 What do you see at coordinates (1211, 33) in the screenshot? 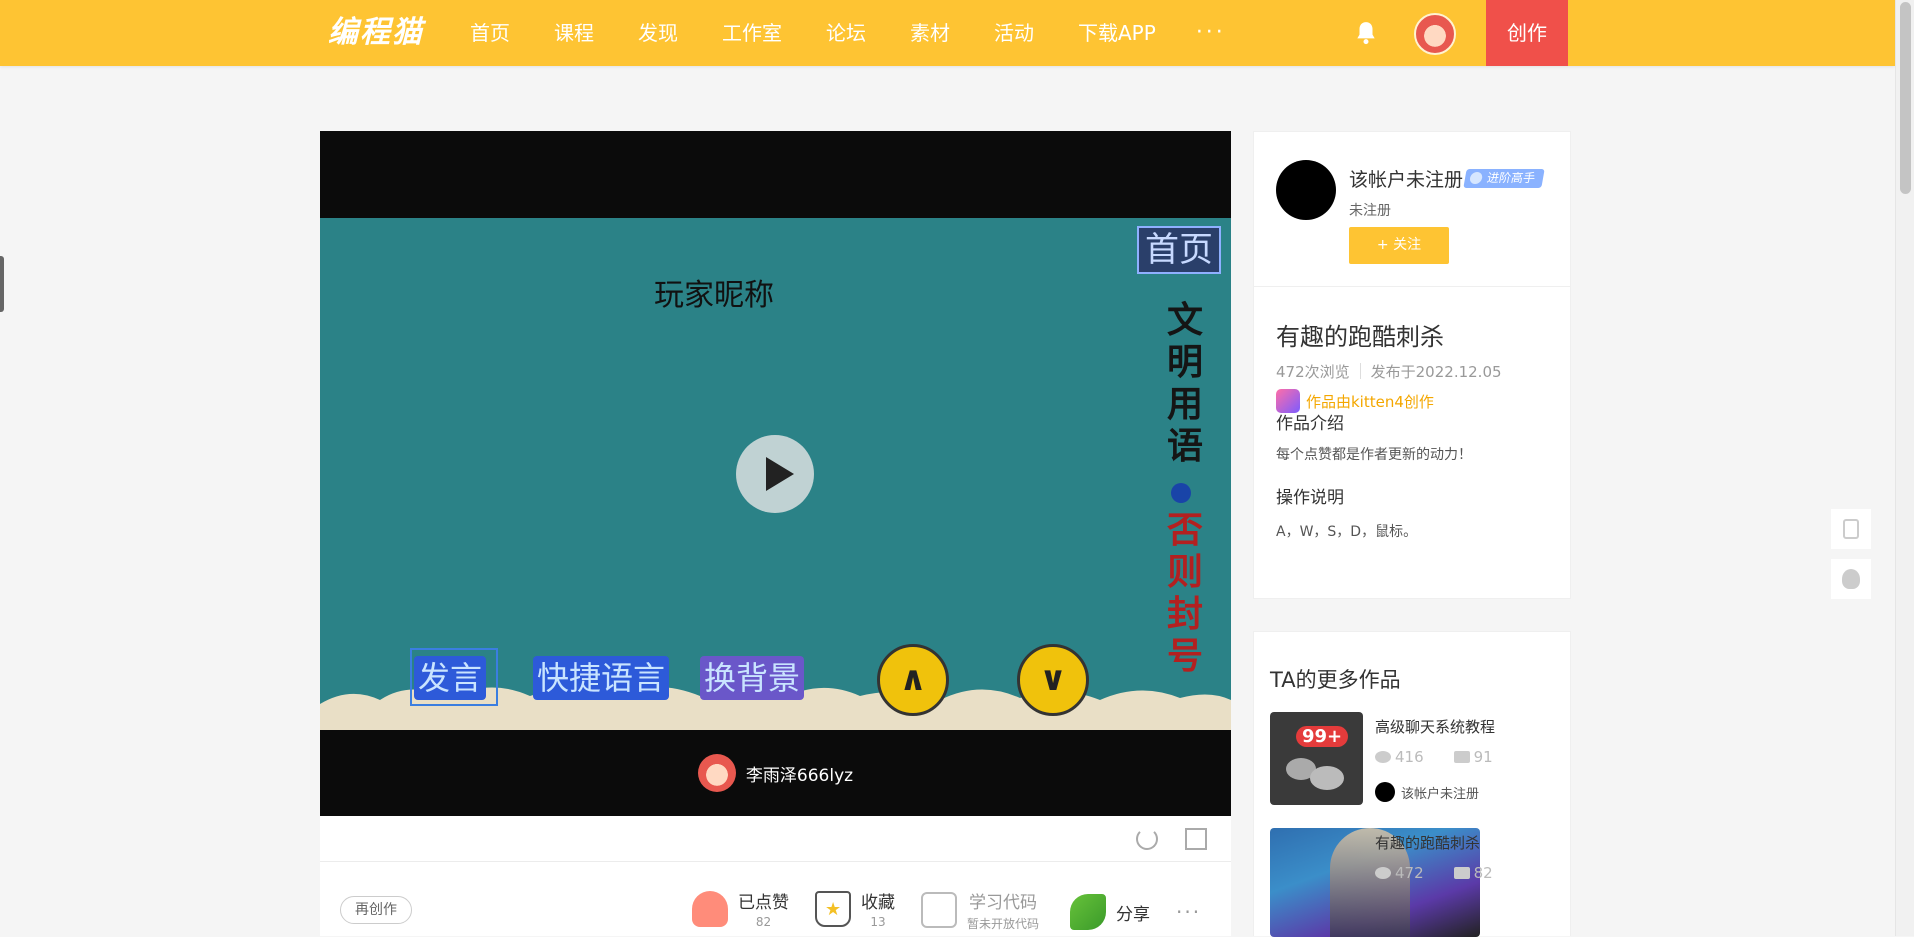
I see `nav-more-icon: ···` at bounding box center [1211, 33].